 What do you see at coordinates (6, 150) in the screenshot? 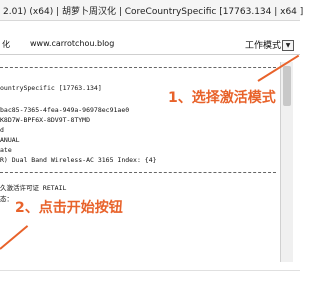
I see `log-line: ate` at bounding box center [6, 150].